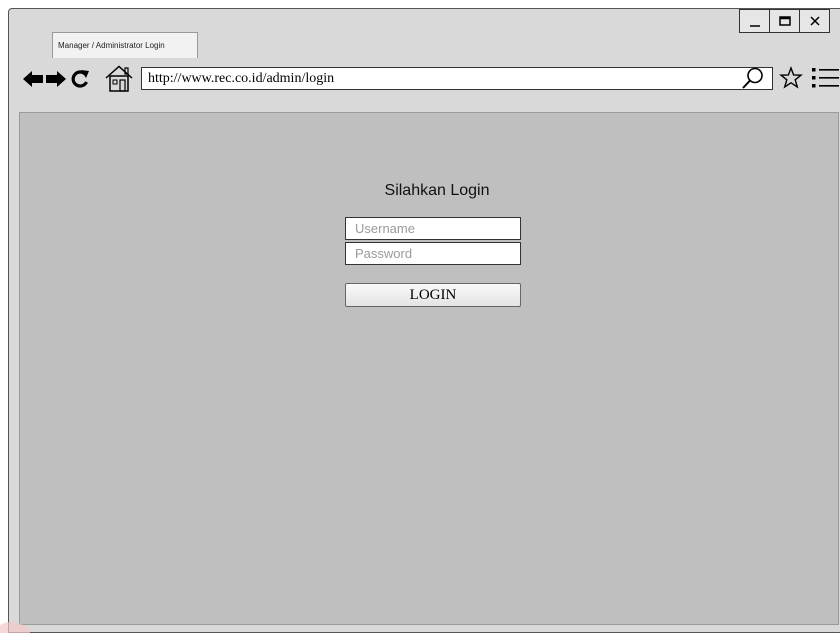 The height and width of the screenshot is (633, 840). I want to click on search-icon, so click(753, 78).